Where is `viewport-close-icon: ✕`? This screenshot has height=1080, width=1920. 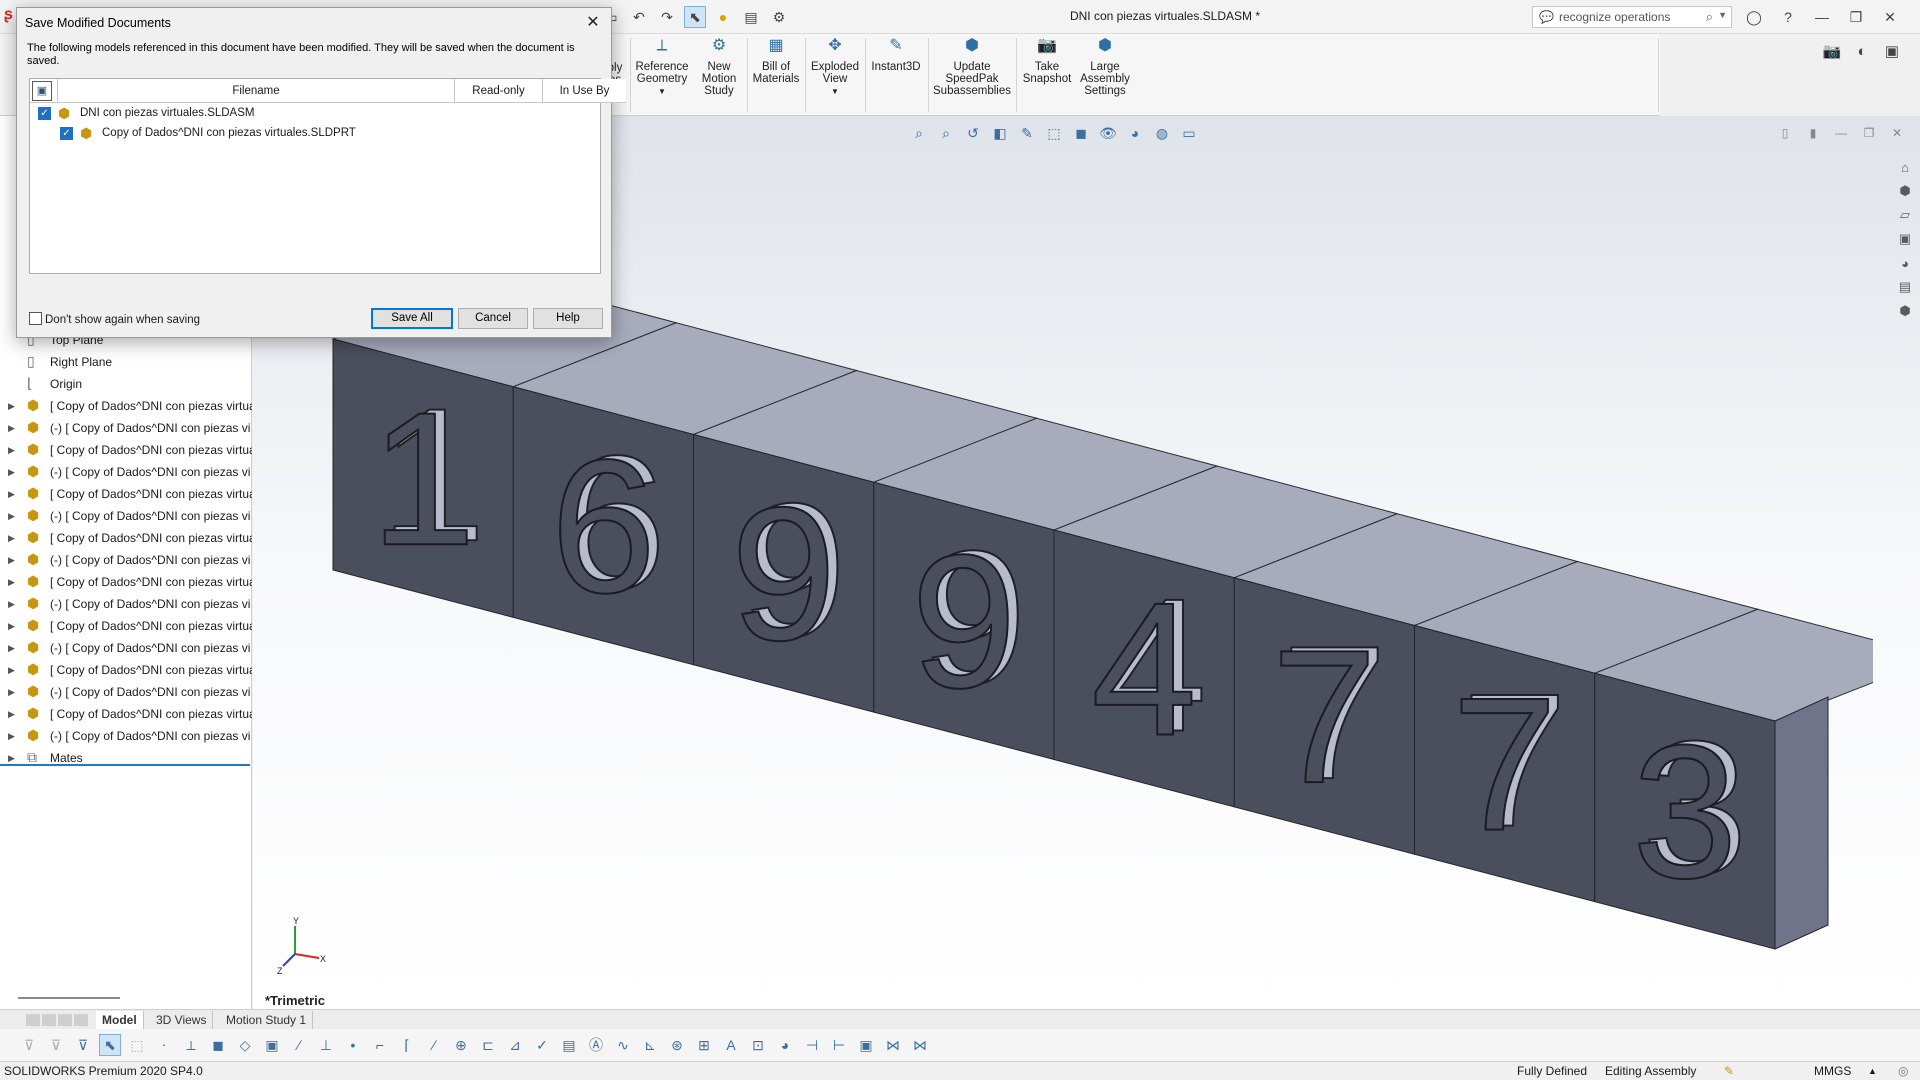 viewport-close-icon: ✕ is located at coordinates (1897, 133).